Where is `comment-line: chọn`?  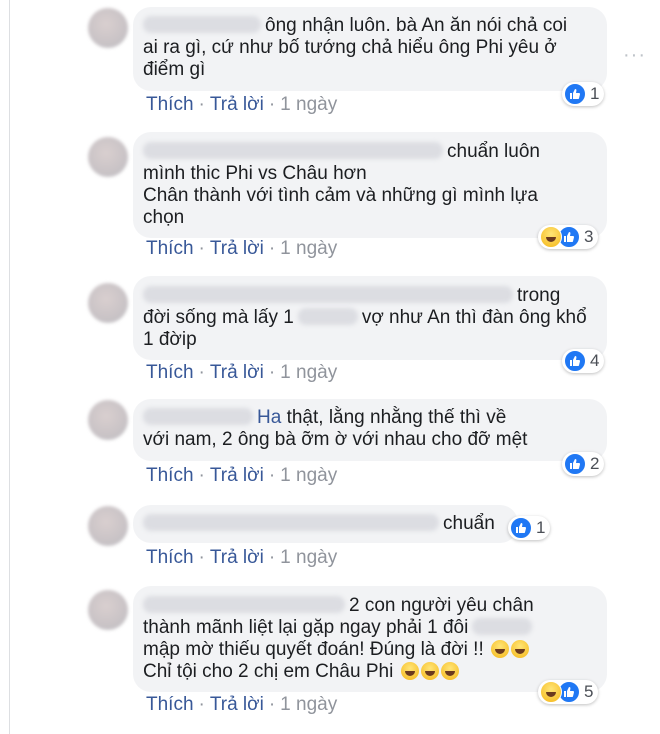 comment-line: chọn is located at coordinates (164, 217).